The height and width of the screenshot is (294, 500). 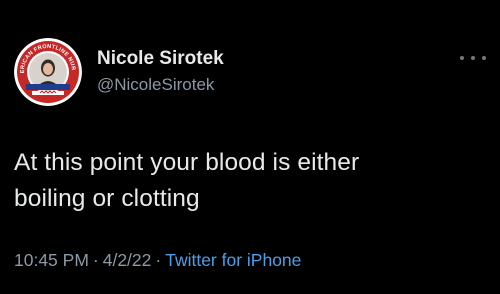 What do you see at coordinates (233, 260) in the screenshot?
I see `tweet-source-link: Twitter for iPhone` at bounding box center [233, 260].